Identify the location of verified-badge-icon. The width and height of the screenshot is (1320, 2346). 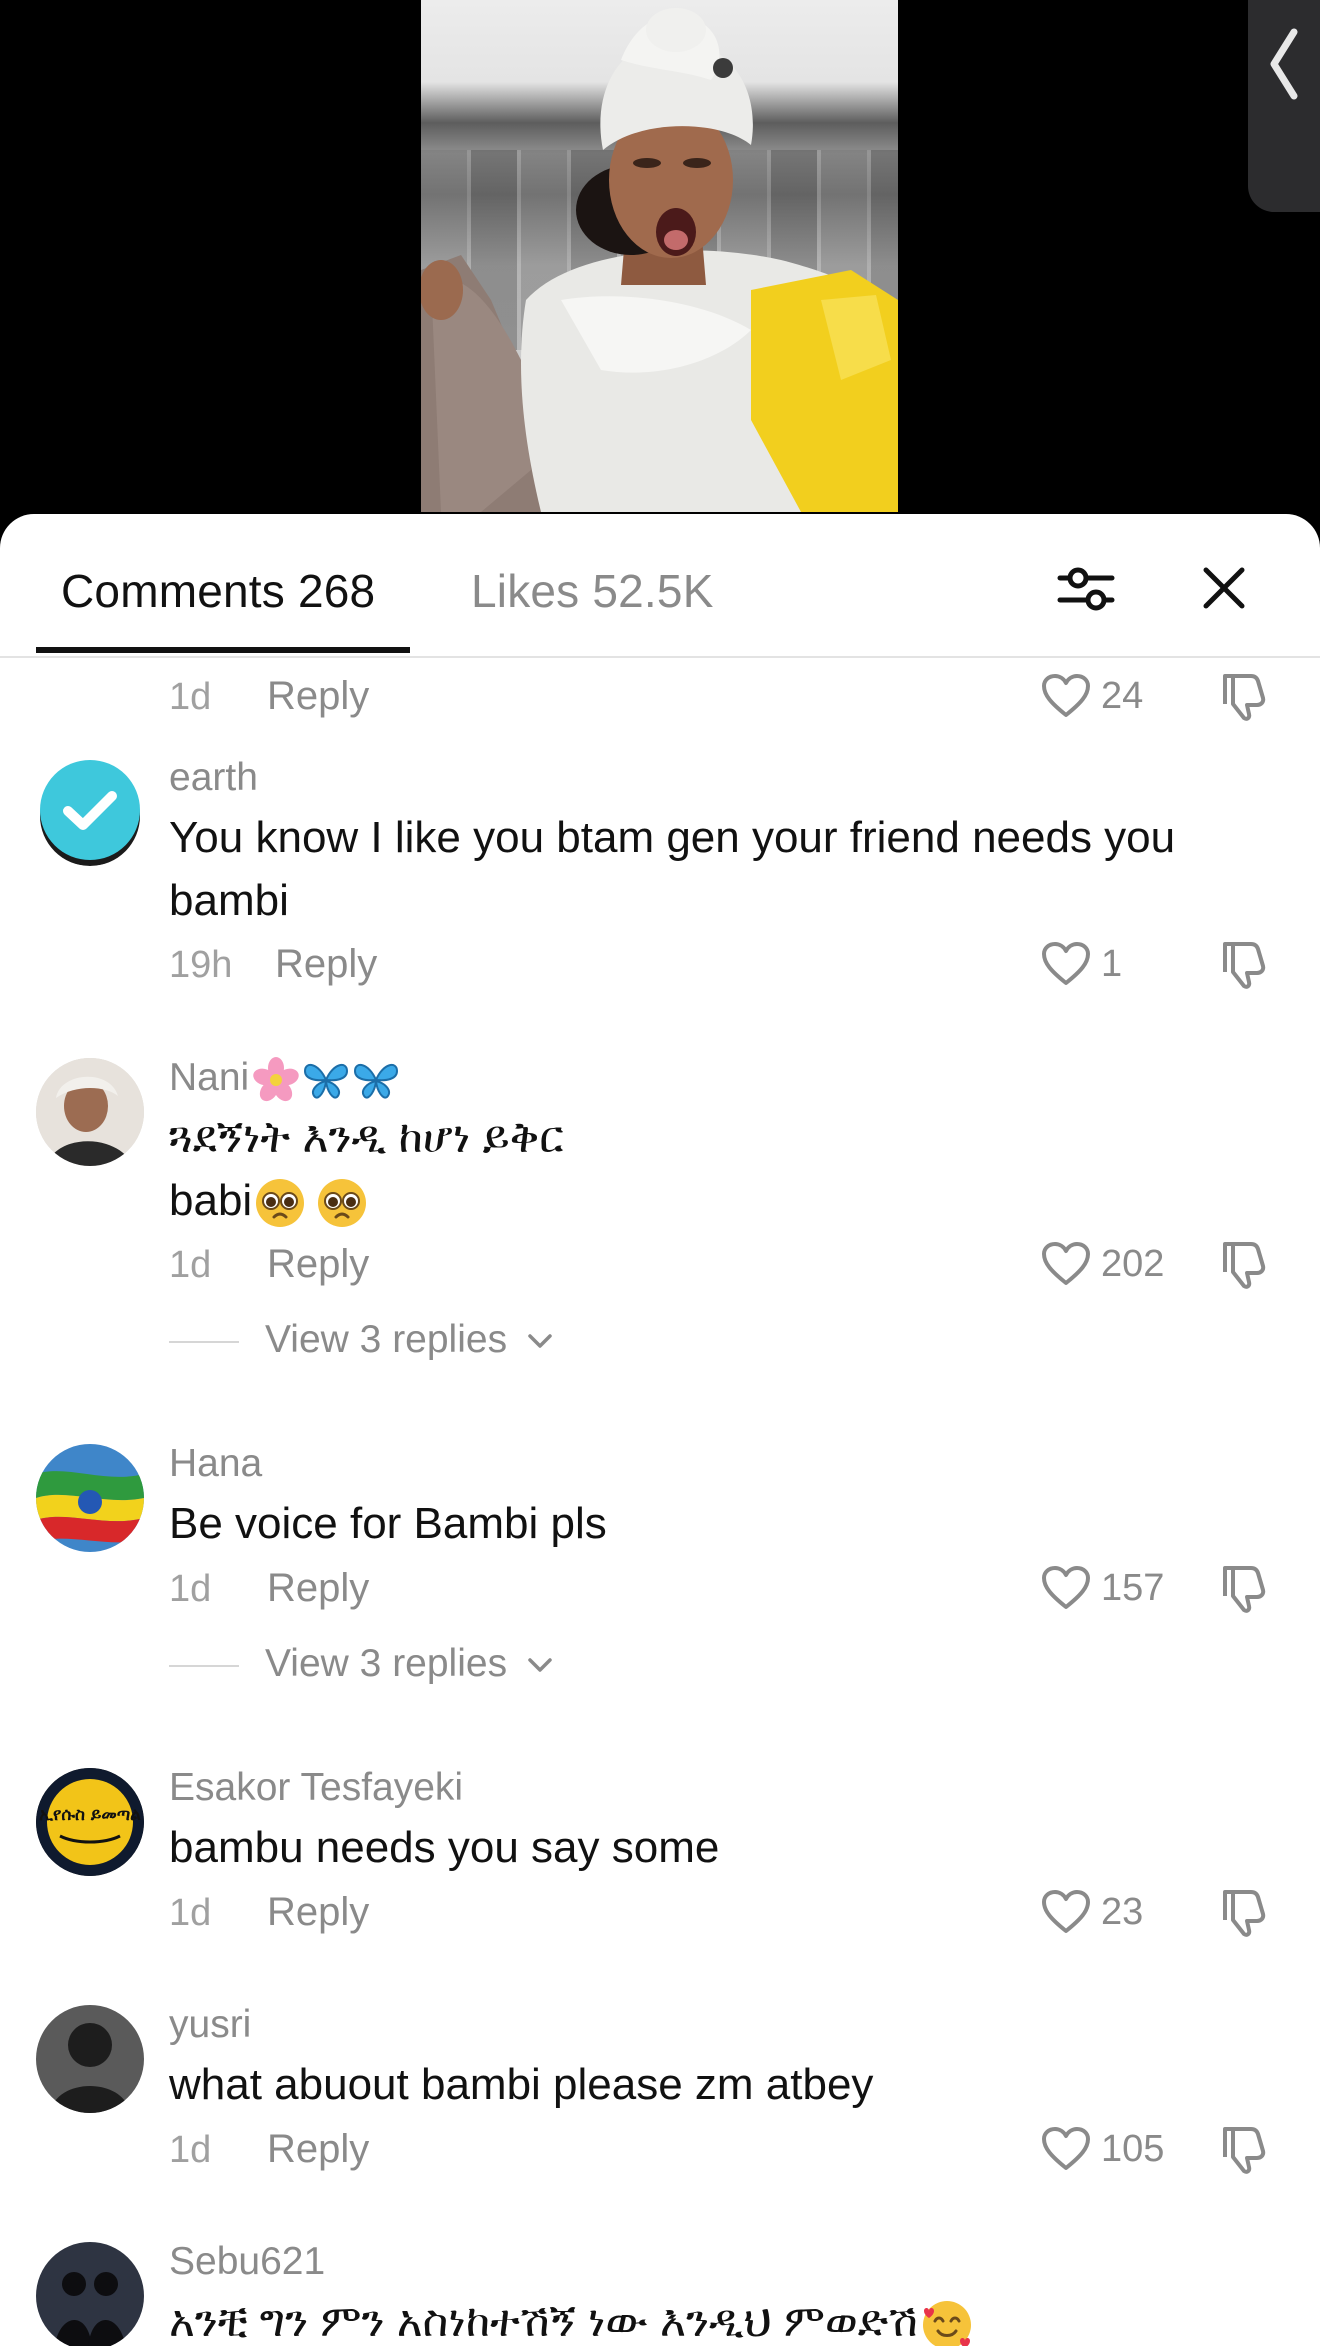
(90, 813).